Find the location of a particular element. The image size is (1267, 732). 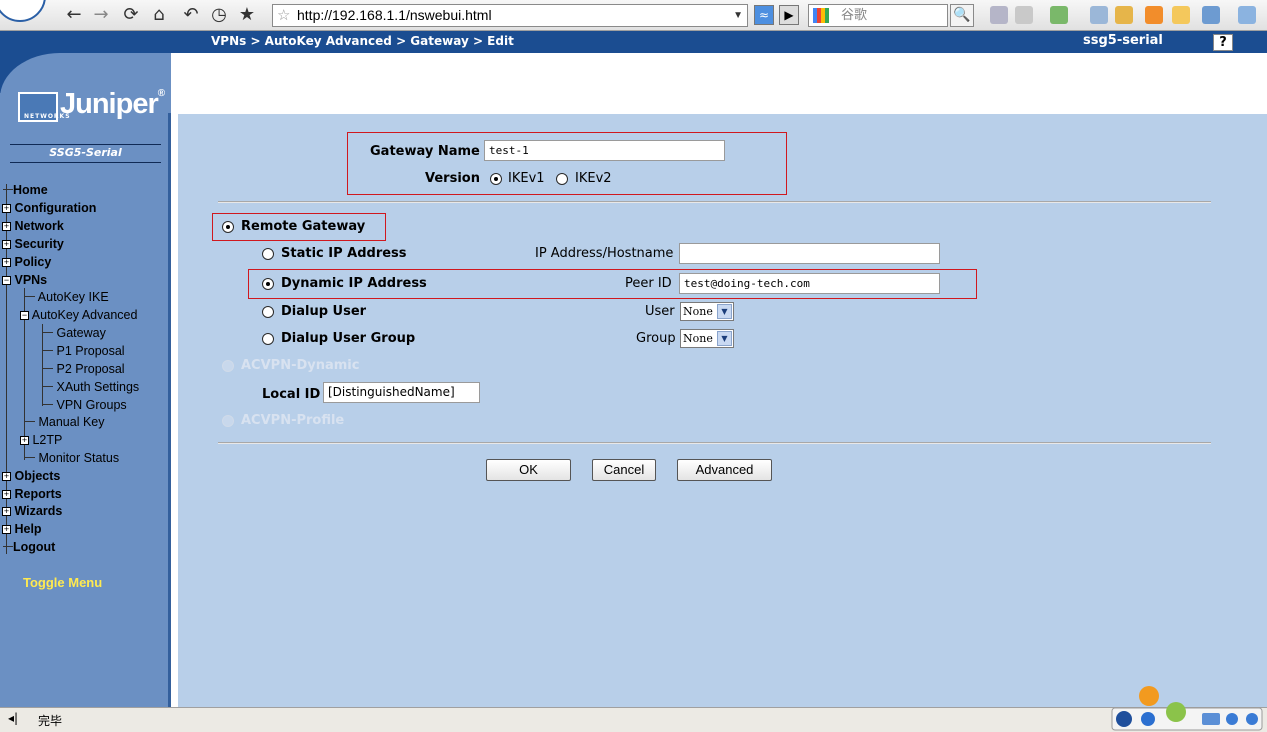

nav-item-policy: + Policy is located at coordinates (26, 262).